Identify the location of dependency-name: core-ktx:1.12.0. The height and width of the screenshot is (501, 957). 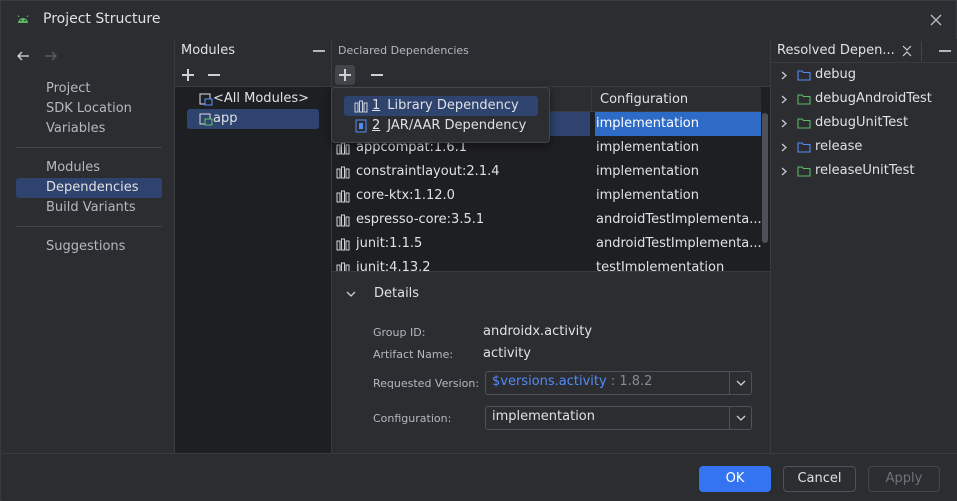
(405, 195).